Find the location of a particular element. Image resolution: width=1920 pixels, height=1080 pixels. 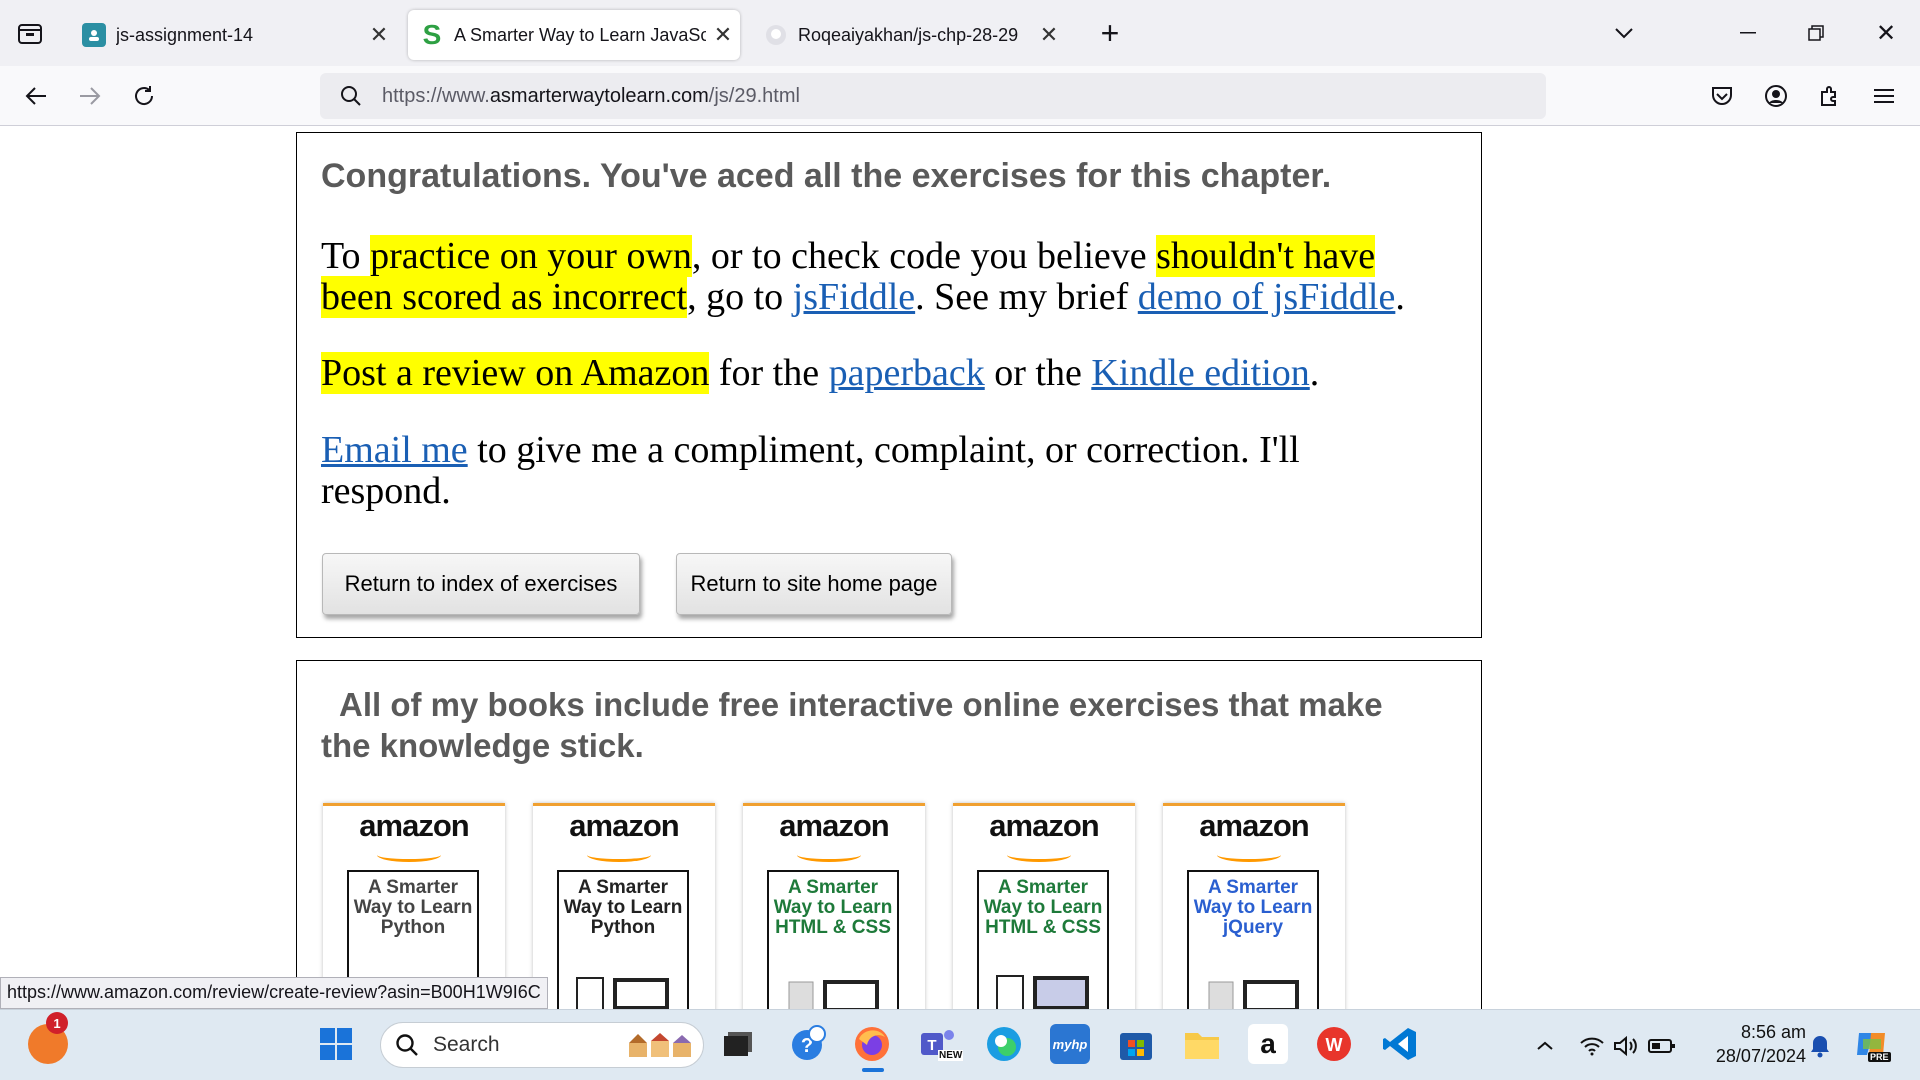

svg-text: W is located at coordinates (1334, 1045).